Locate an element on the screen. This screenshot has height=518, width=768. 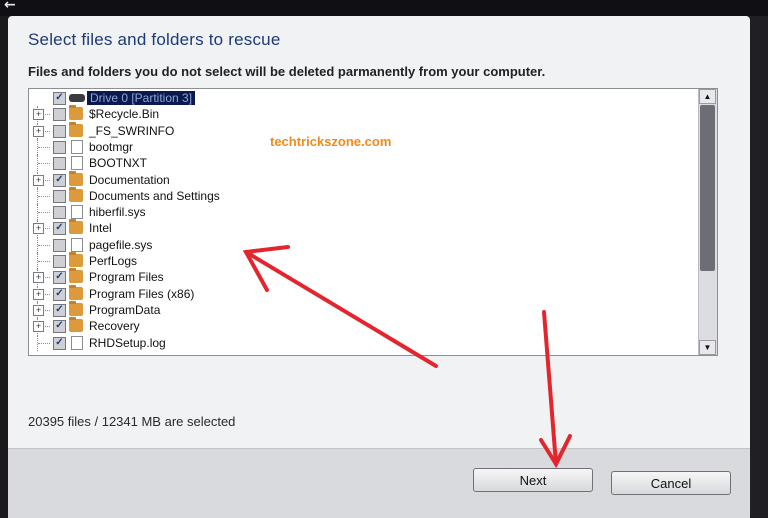
arrow-to-intel-icon is located at coordinates (341, 309).